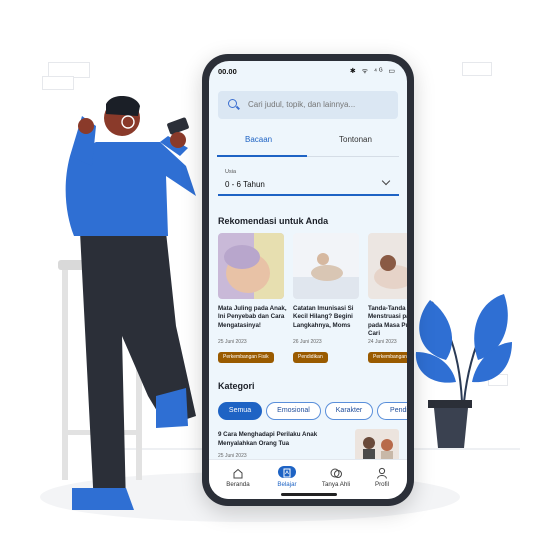 This screenshot has width=552, height=552. Describe the element at coordinates (238, 480) in the screenshot. I see `nav-item-beranda: Beranda` at that location.